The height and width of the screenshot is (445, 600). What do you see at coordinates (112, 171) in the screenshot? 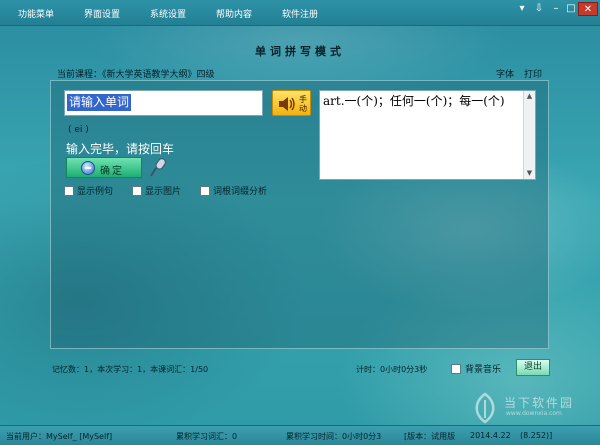
I see `confirm-button-label: 确定` at bounding box center [112, 171].